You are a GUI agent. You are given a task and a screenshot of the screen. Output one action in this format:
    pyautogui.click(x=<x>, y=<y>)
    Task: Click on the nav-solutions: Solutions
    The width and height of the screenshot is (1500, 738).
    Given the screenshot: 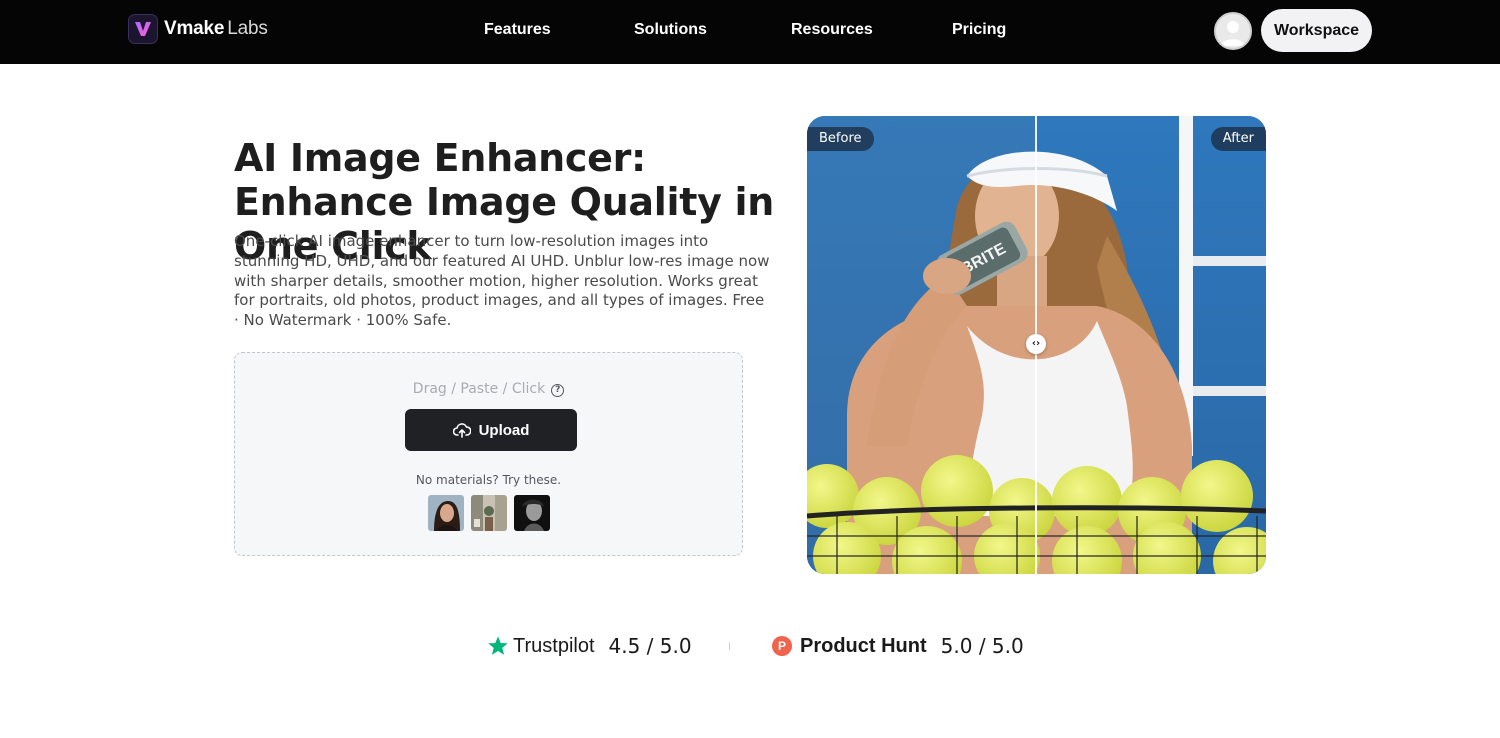 What is the action you would take?
    pyautogui.click(x=670, y=30)
    